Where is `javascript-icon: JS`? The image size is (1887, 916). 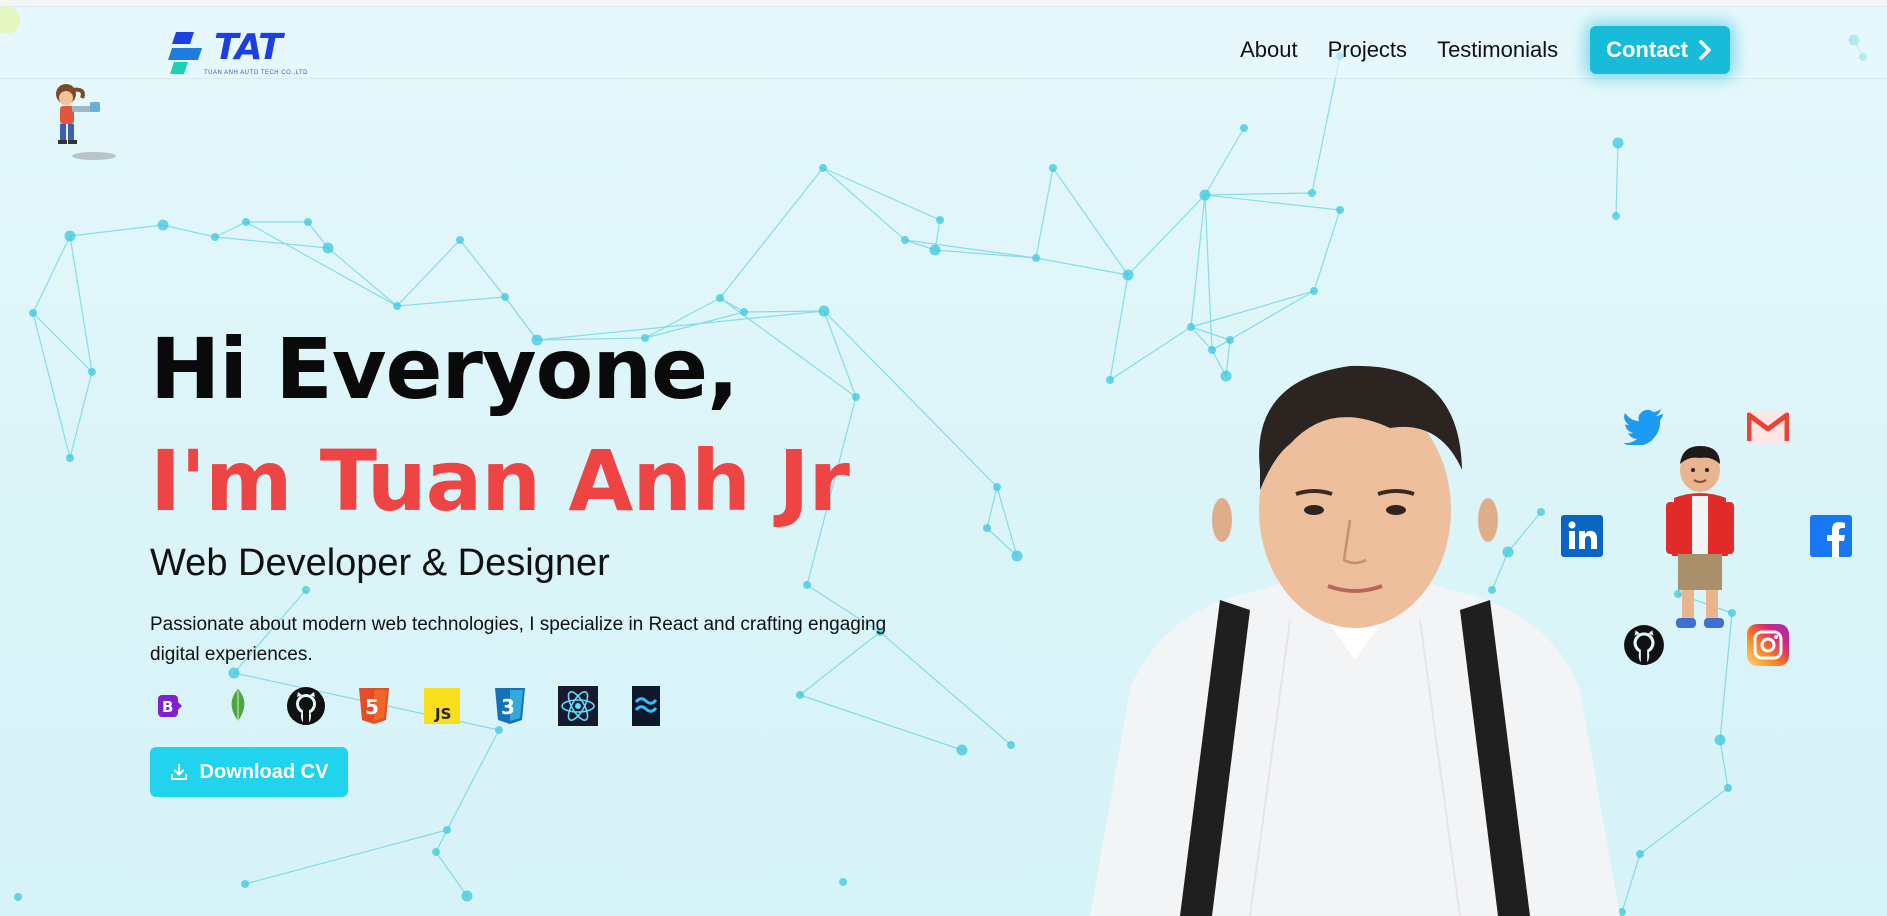 javascript-icon: JS is located at coordinates (442, 706).